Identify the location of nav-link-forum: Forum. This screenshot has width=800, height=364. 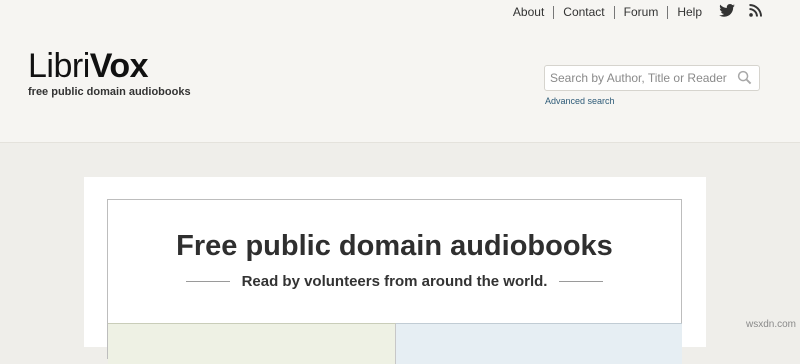
(640, 12).